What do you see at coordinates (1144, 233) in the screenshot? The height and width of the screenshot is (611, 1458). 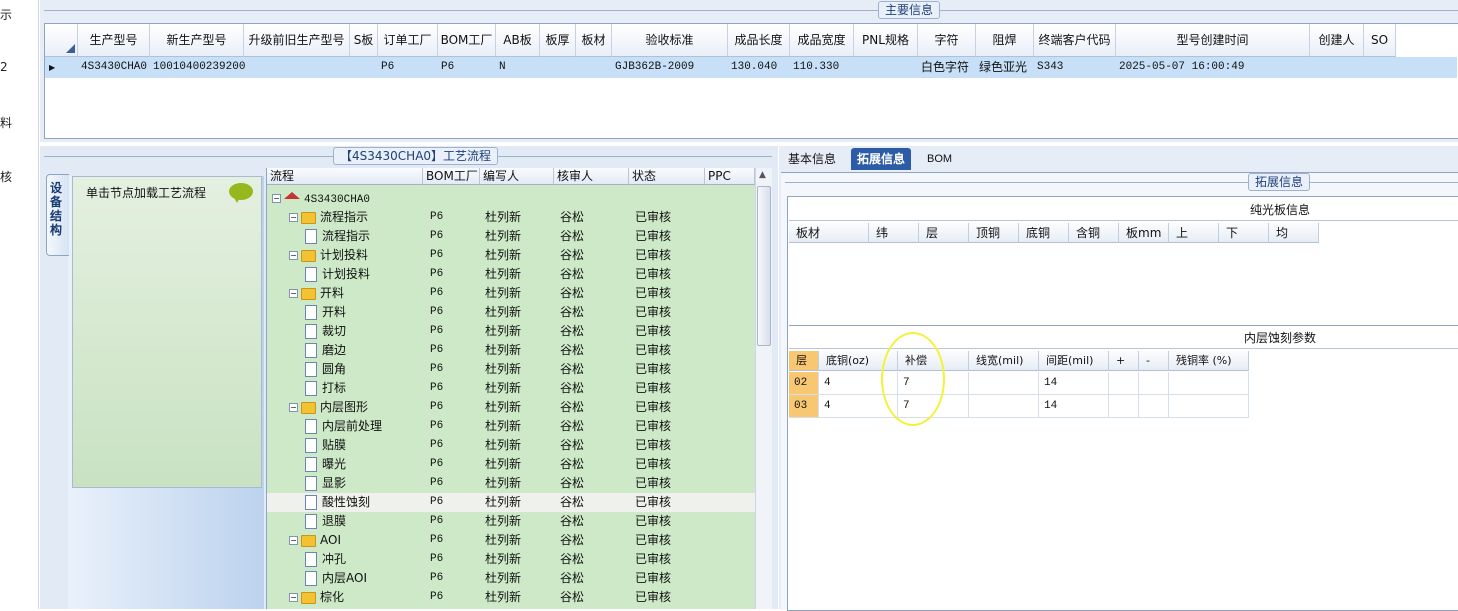 I see `plain-board-column-header: 板mm` at bounding box center [1144, 233].